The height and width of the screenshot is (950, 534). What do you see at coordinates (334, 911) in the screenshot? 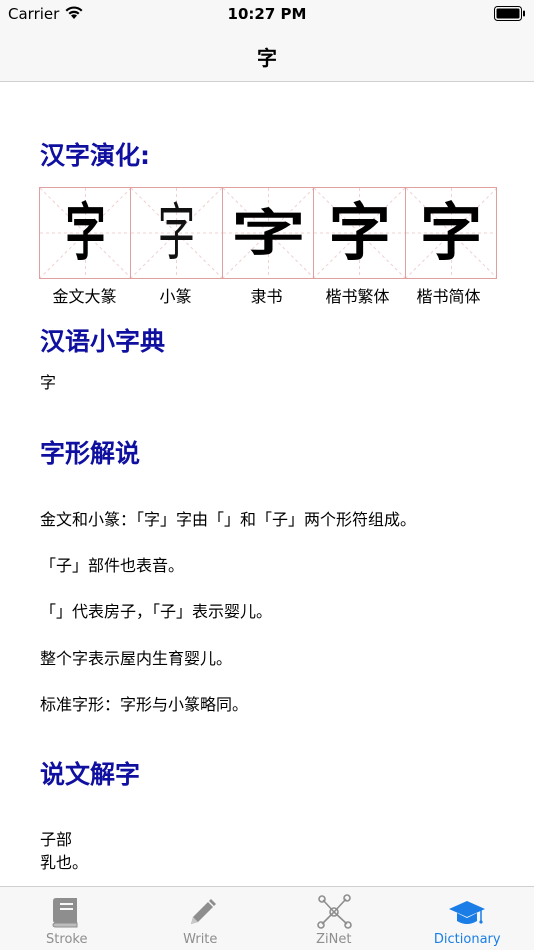
I see `network-icon` at bounding box center [334, 911].